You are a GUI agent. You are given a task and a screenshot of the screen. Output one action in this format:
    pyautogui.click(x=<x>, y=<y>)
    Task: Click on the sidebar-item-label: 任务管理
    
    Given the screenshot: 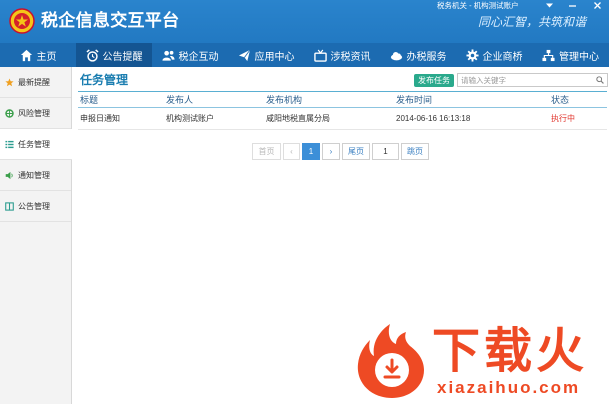 What is the action you would take?
    pyautogui.click(x=34, y=144)
    